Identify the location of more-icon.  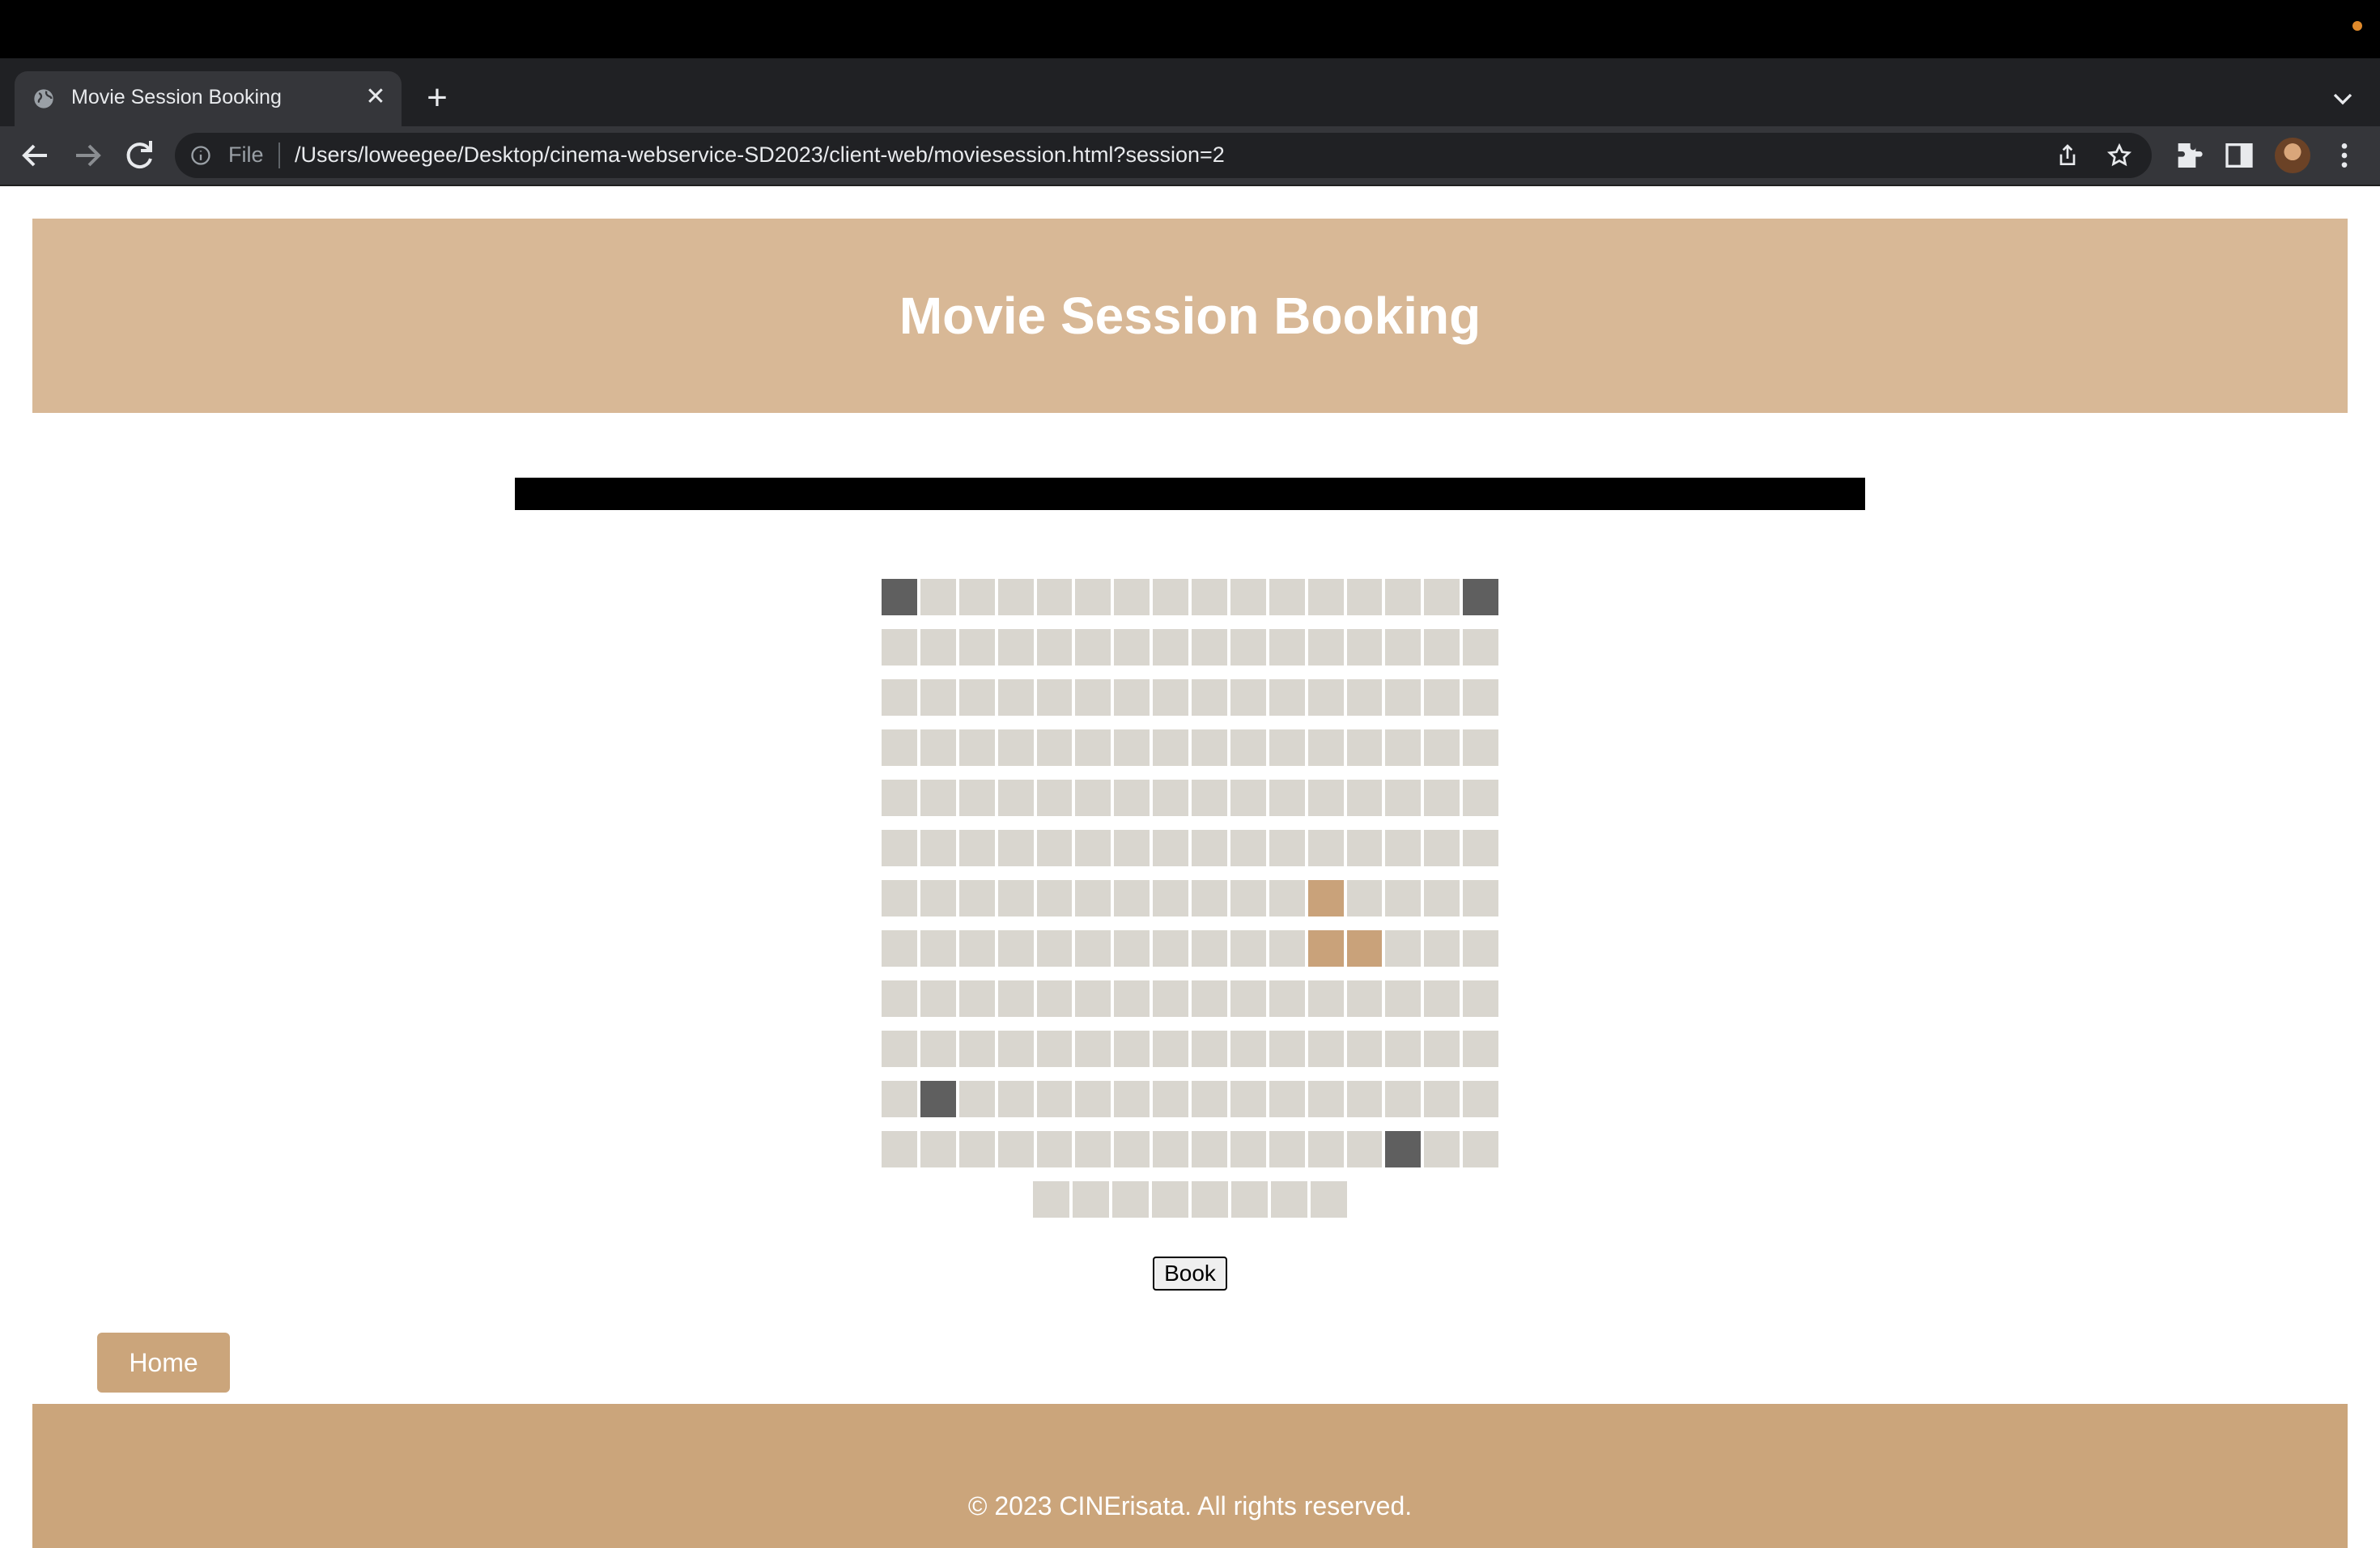
(2345, 156).